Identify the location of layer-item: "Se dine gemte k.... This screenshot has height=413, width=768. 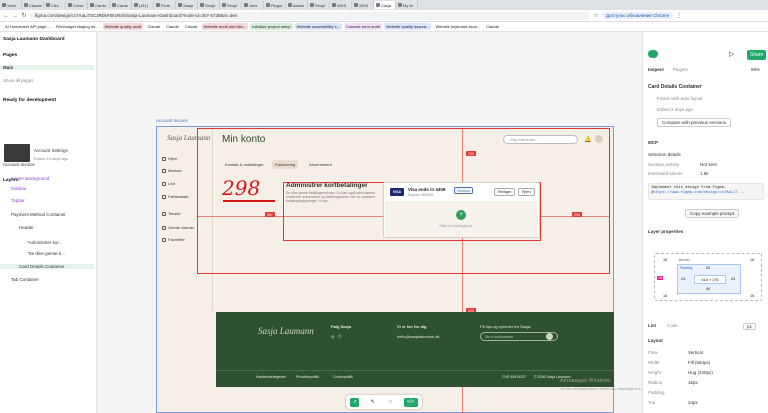
(32, 253).